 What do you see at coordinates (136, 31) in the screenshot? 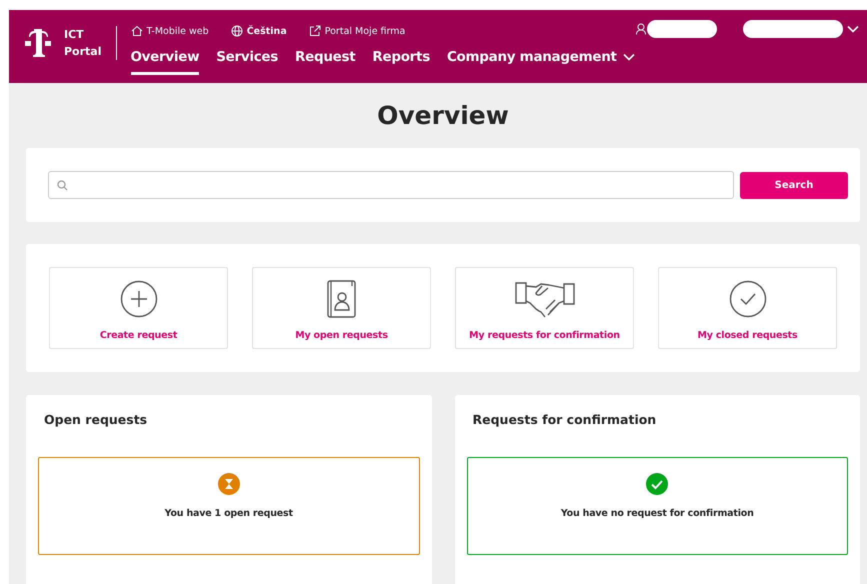
I see `home-icon` at bounding box center [136, 31].